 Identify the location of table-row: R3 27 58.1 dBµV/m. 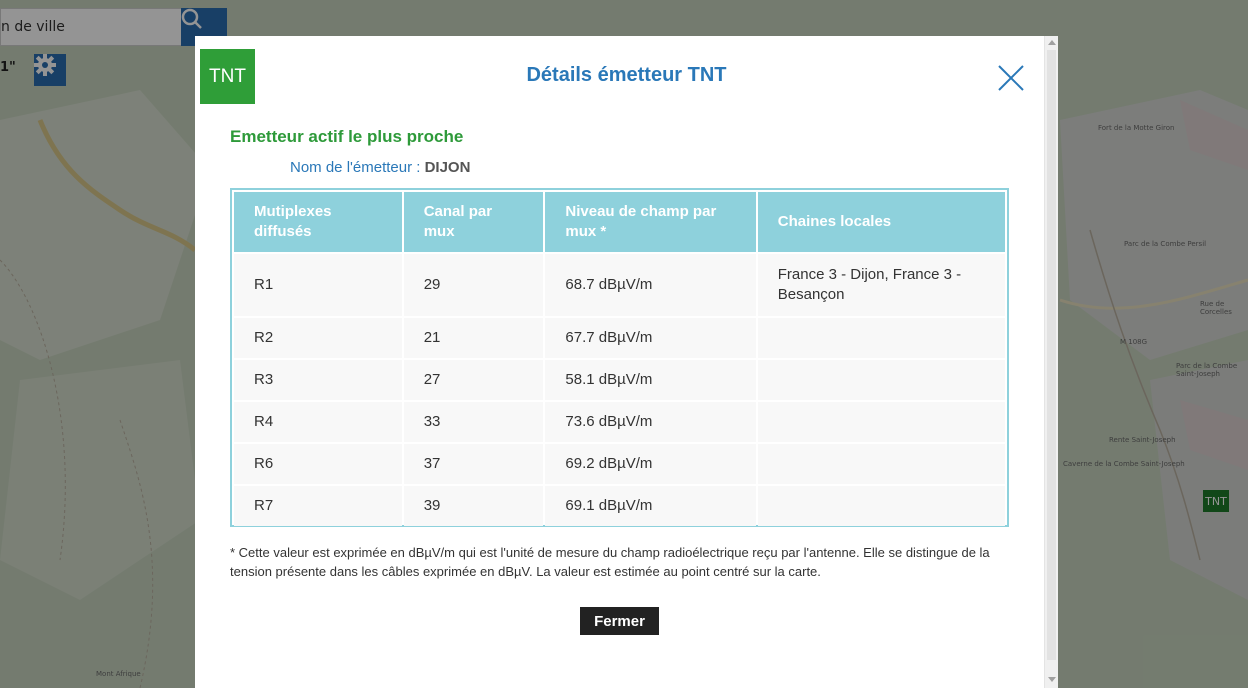
(619, 380).